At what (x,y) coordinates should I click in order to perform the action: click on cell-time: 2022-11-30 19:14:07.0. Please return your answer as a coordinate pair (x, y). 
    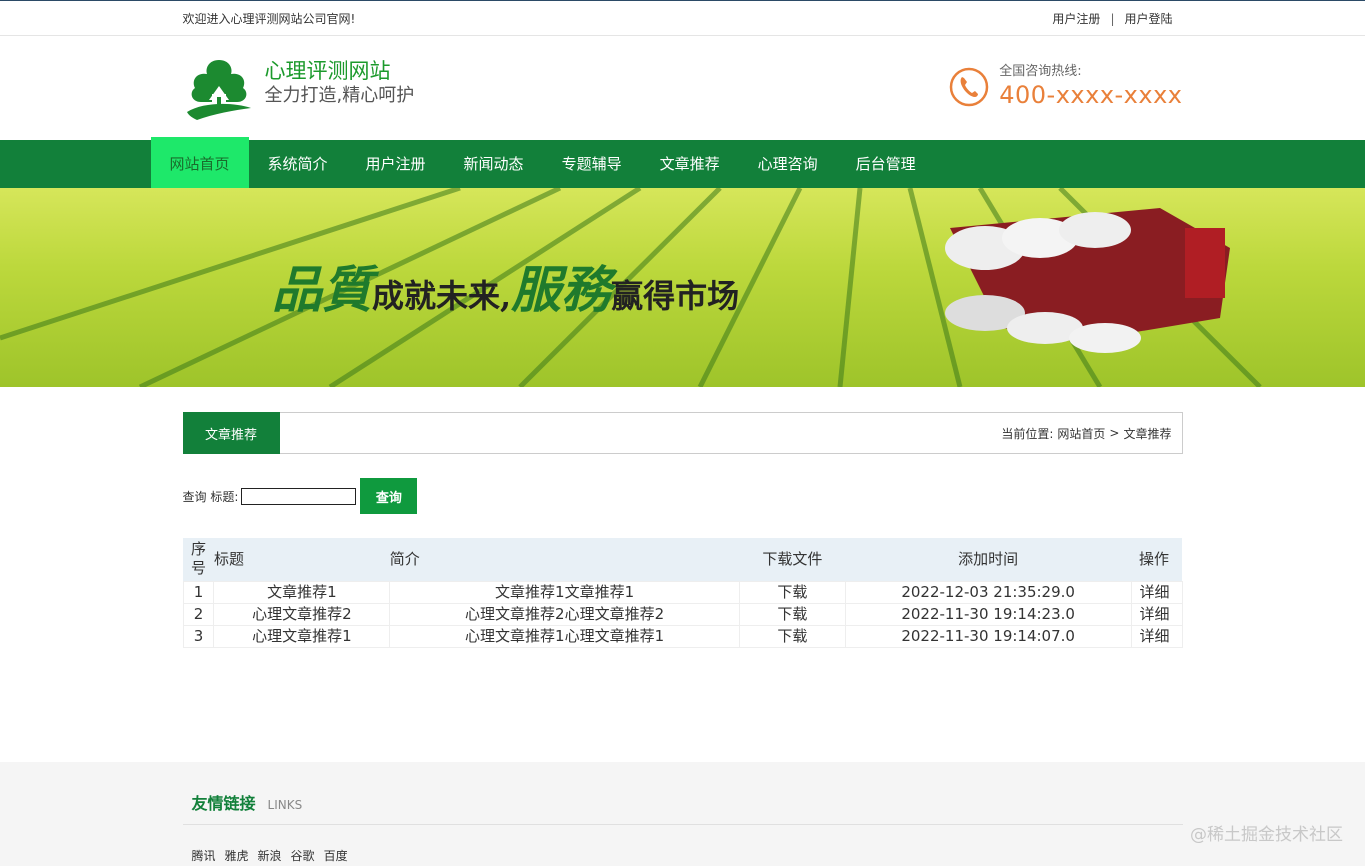
    Looking at the image, I should click on (988, 636).